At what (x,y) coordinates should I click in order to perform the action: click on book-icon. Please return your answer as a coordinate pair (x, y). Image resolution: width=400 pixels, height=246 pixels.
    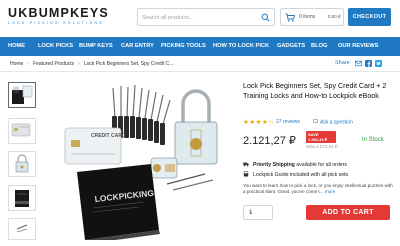
    Looking at the image, I should click on (246, 174).